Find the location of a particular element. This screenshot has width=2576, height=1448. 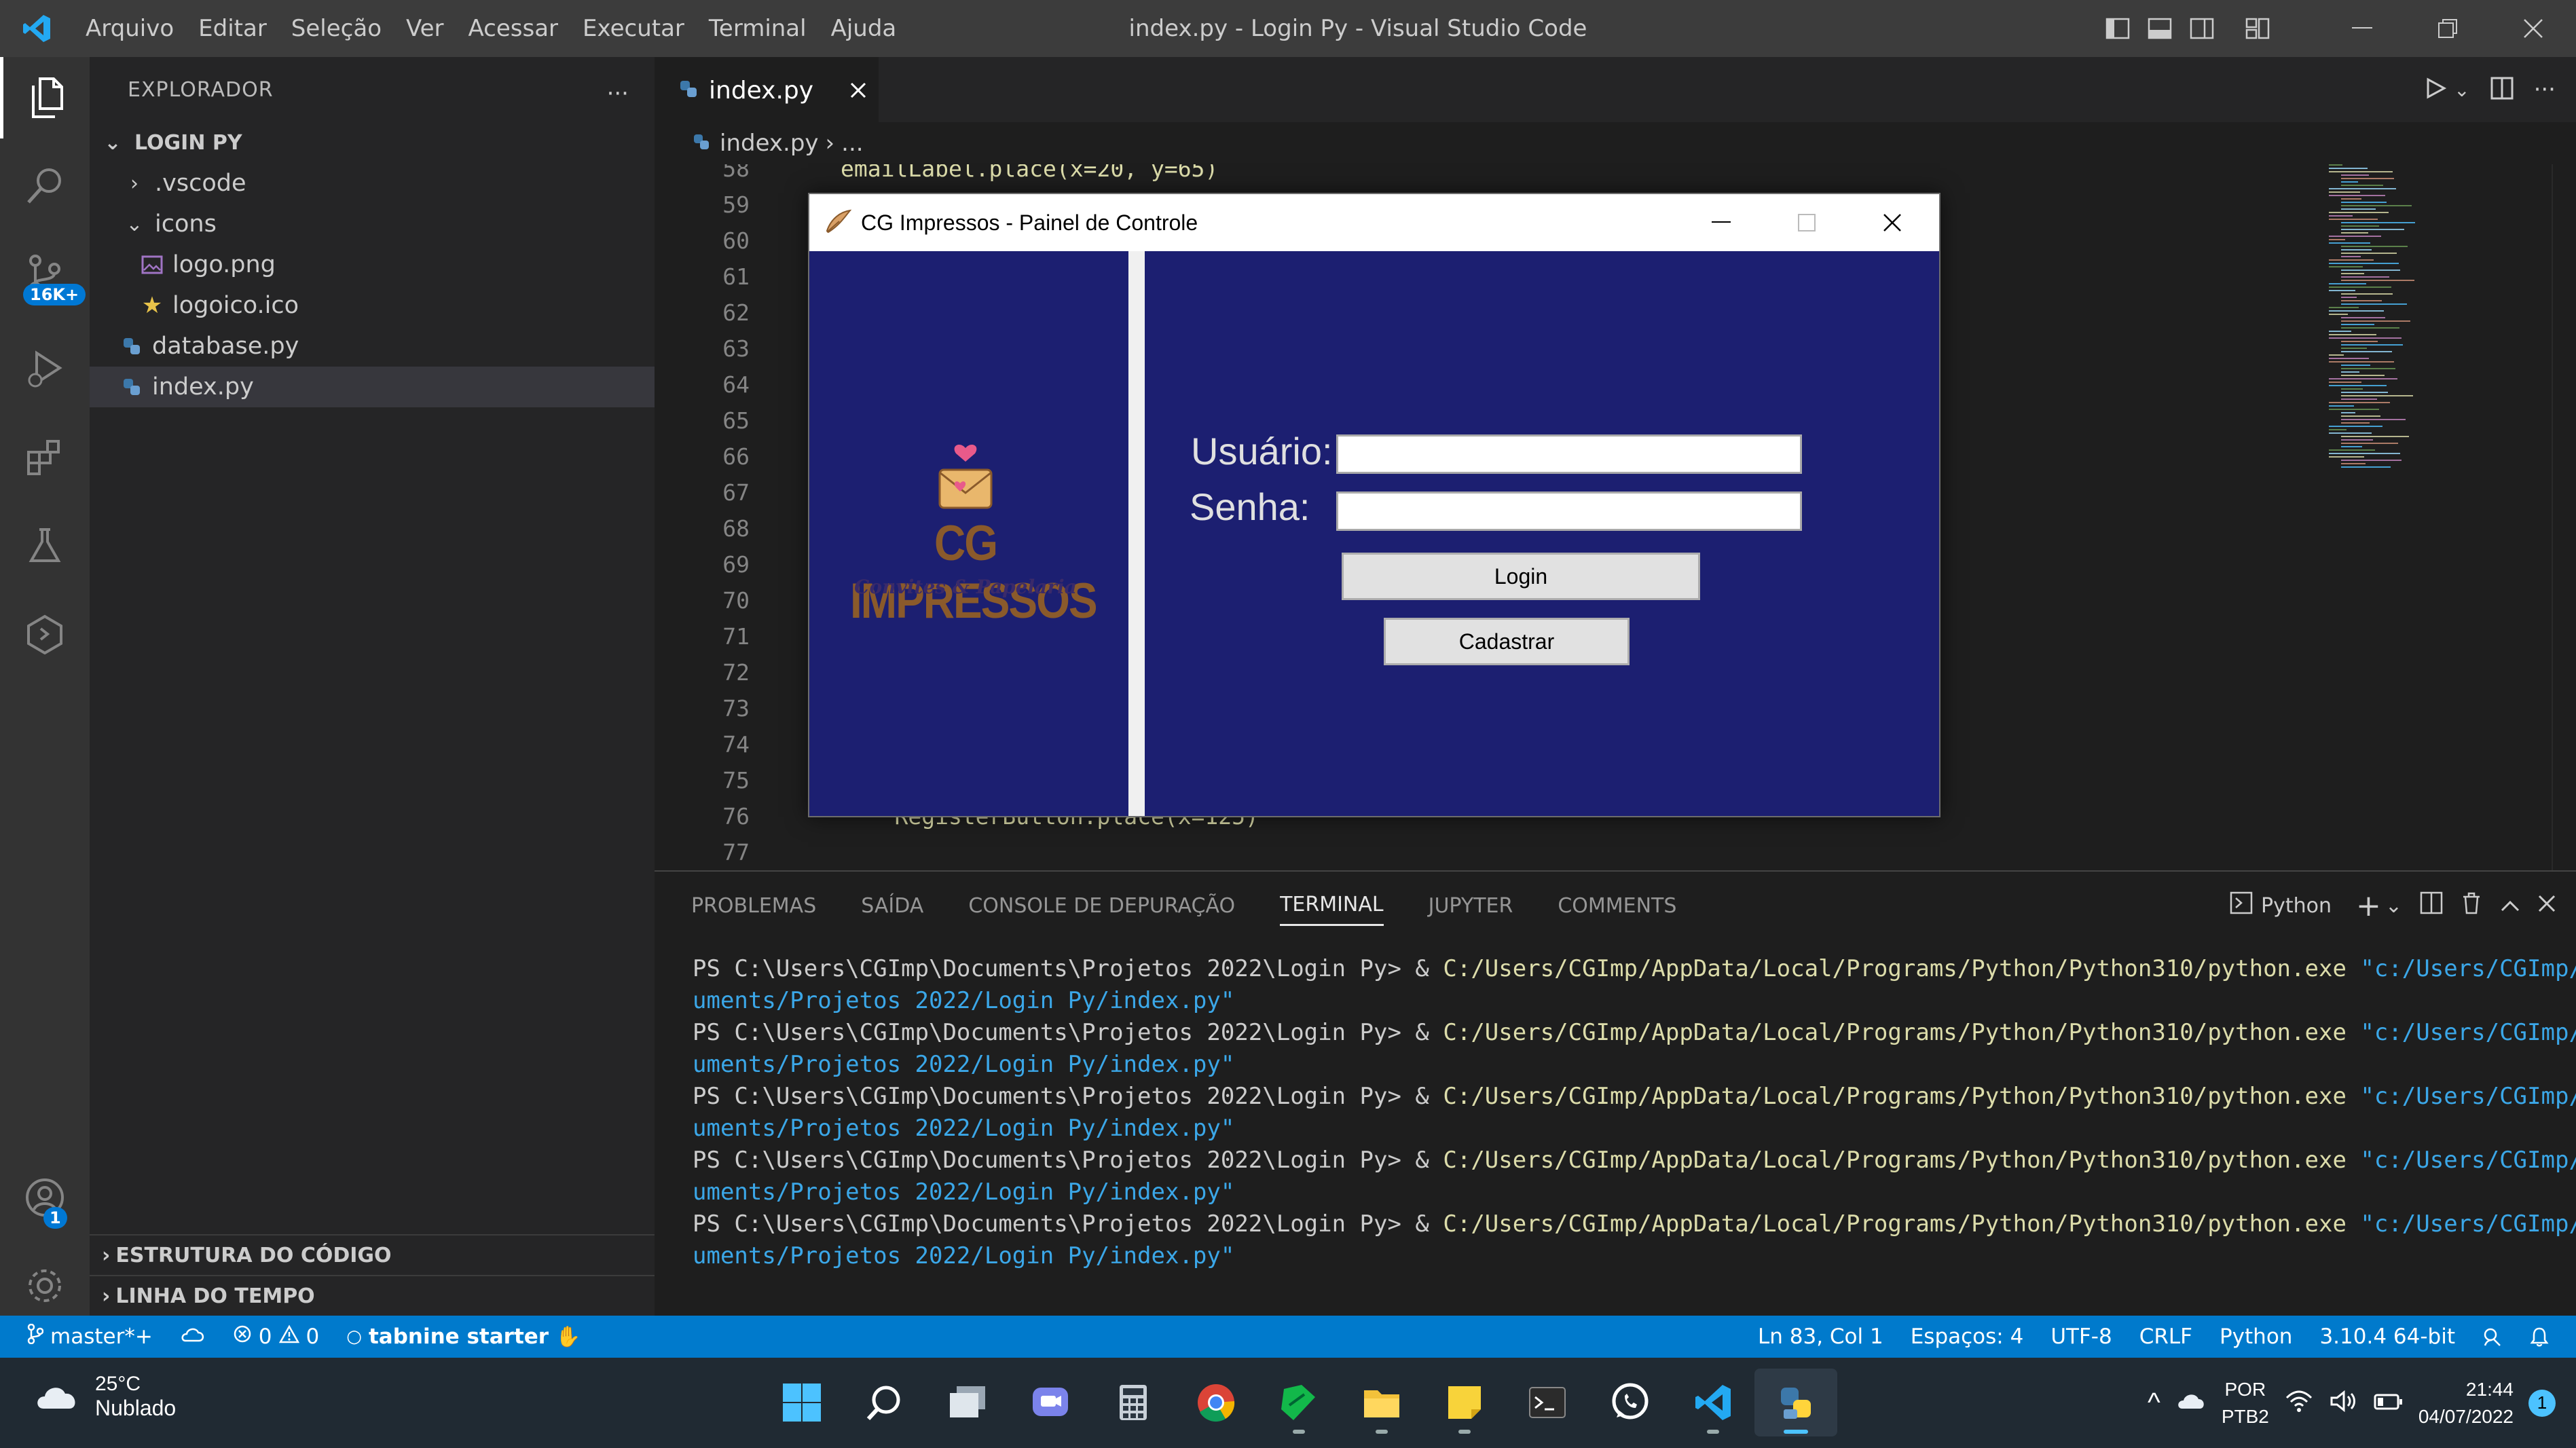

customize-layout-icon is located at coordinates (2258, 29).